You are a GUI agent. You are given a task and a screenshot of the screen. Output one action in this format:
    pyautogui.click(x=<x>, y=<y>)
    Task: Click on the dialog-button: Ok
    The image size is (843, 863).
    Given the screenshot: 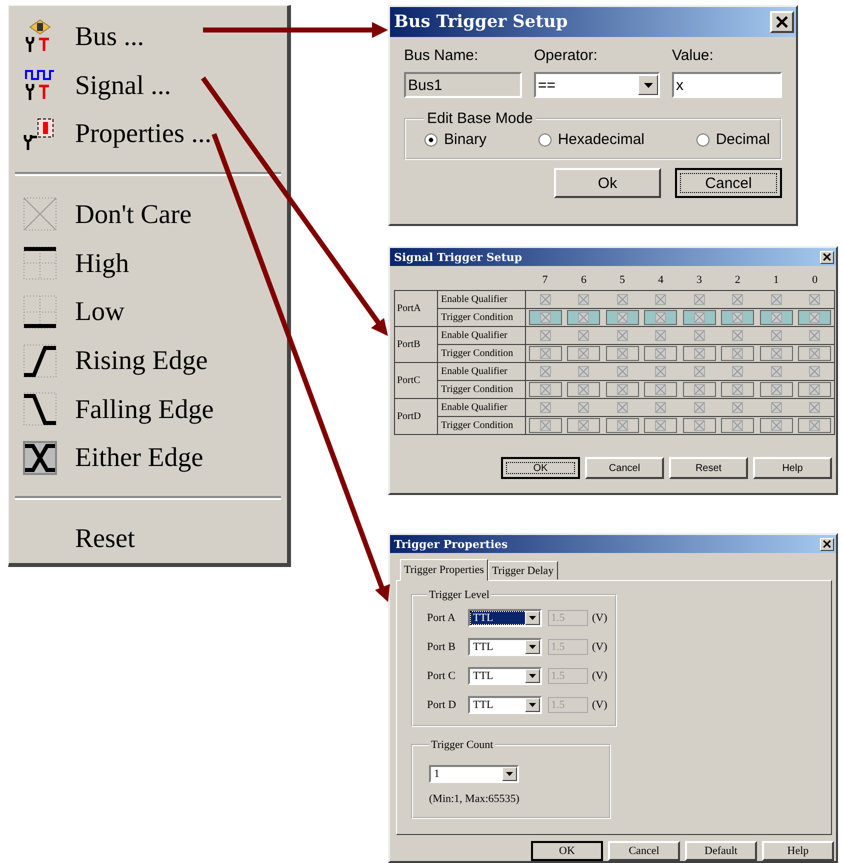 What is the action you would take?
    pyautogui.click(x=607, y=183)
    